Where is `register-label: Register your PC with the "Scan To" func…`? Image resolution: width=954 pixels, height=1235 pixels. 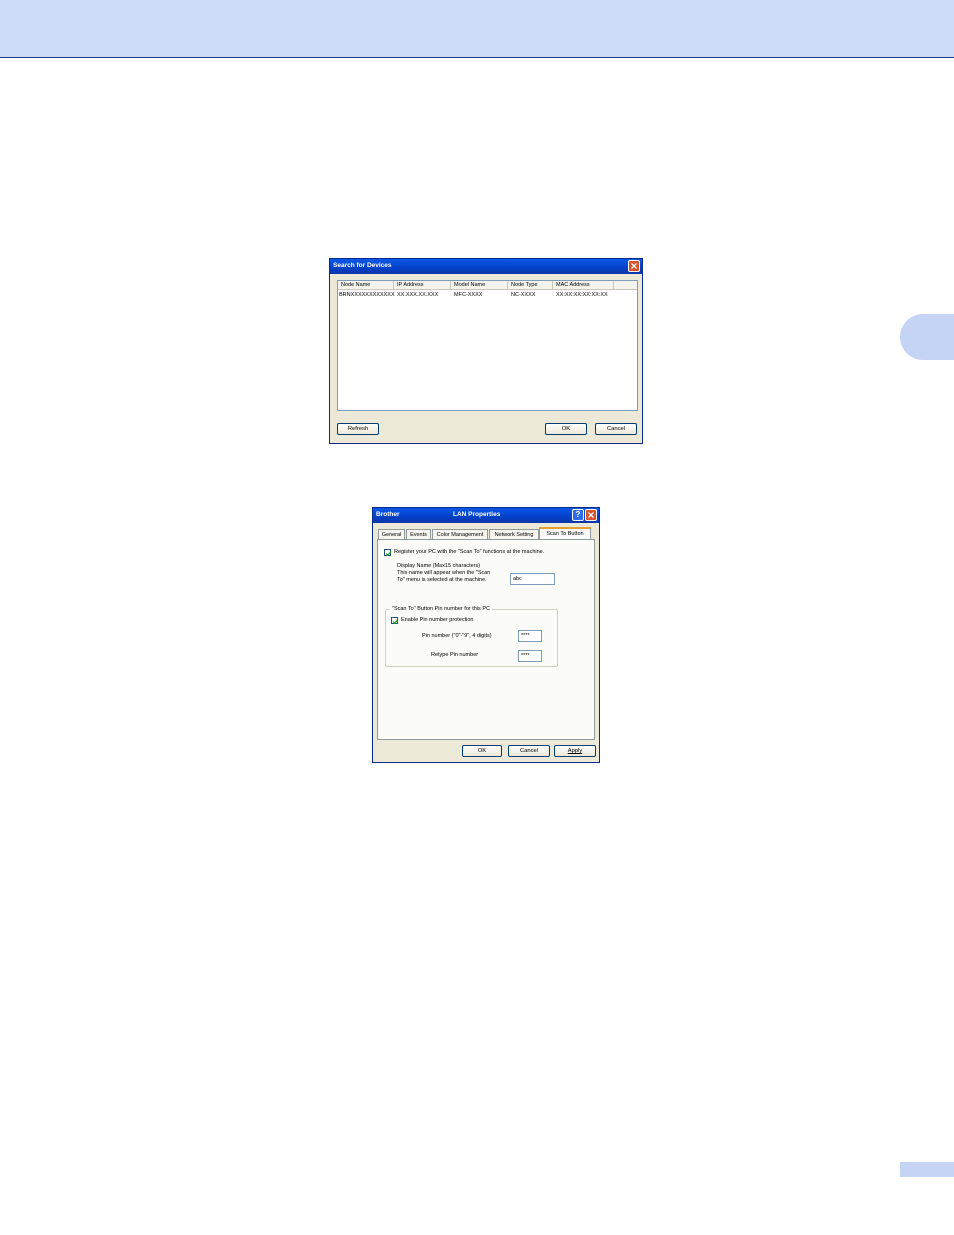 register-label: Register your PC with the "Scan To" func… is located at coordinates (469, 552).